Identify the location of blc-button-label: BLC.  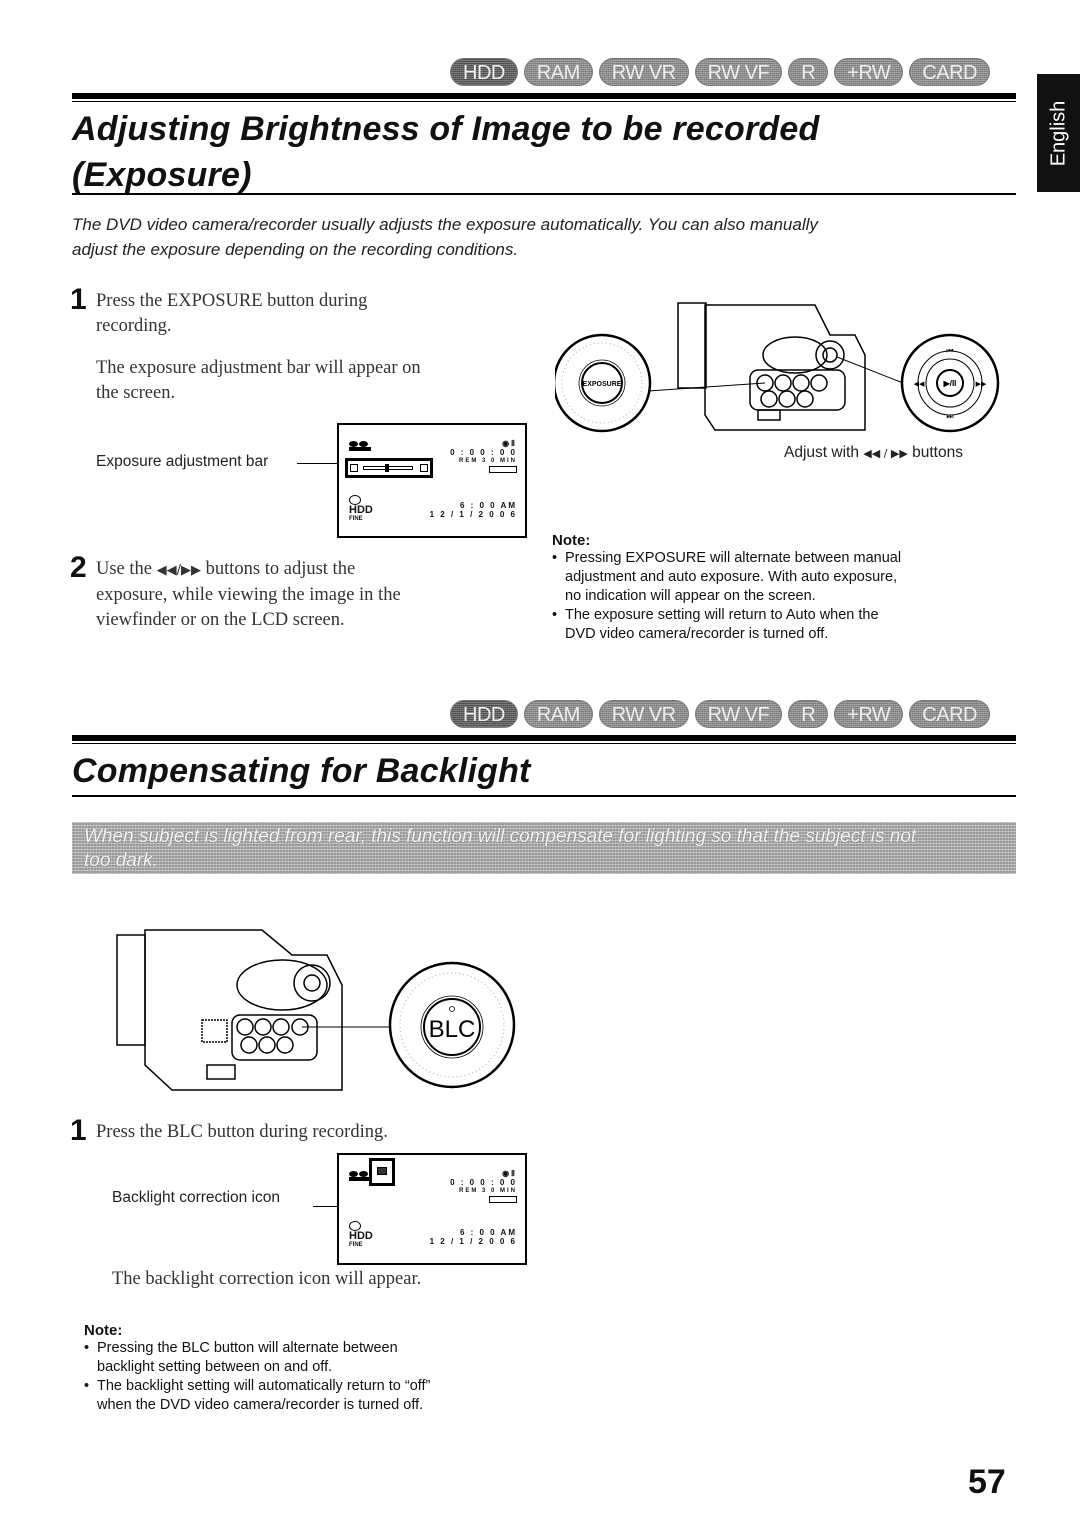
(452, 1029).